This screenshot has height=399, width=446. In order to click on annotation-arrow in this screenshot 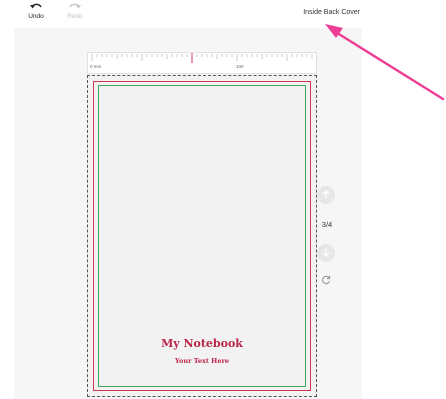, I will do `click(385, 62)`.